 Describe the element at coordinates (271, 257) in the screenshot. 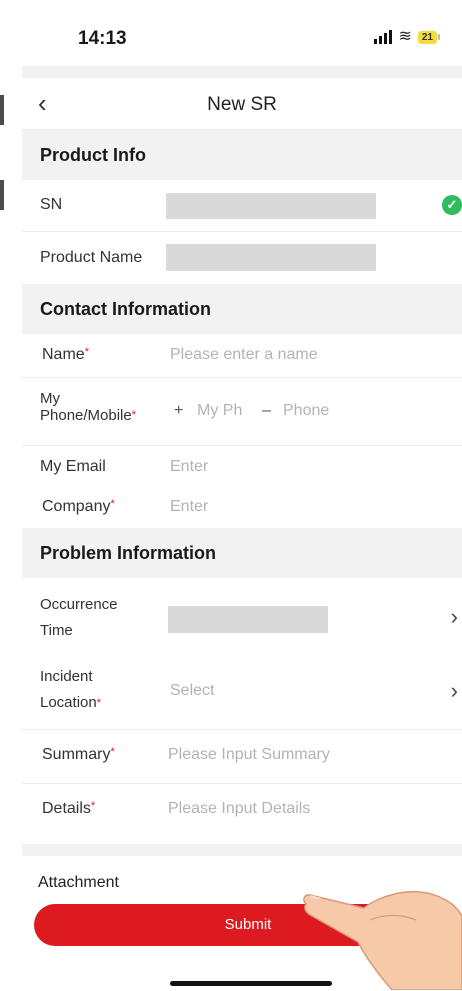

I see `product-name-value-masked` at that location.